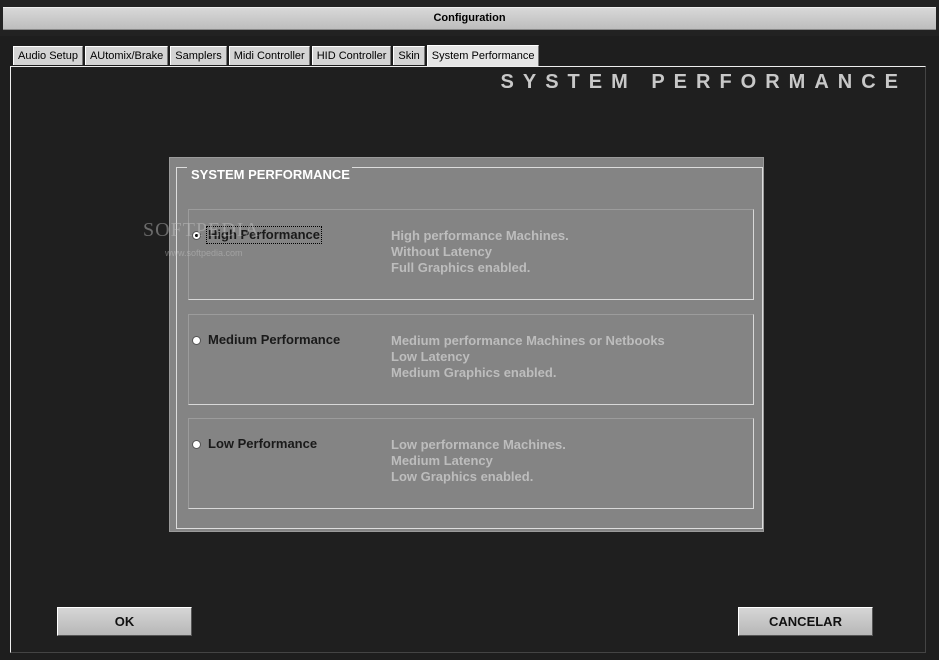 This screenshot has width=939, height=660. What do you see at coordinates (478, 444) in the screenshot?
I see `description-line: Low performance Machines.` at bounding box center [478, 444].